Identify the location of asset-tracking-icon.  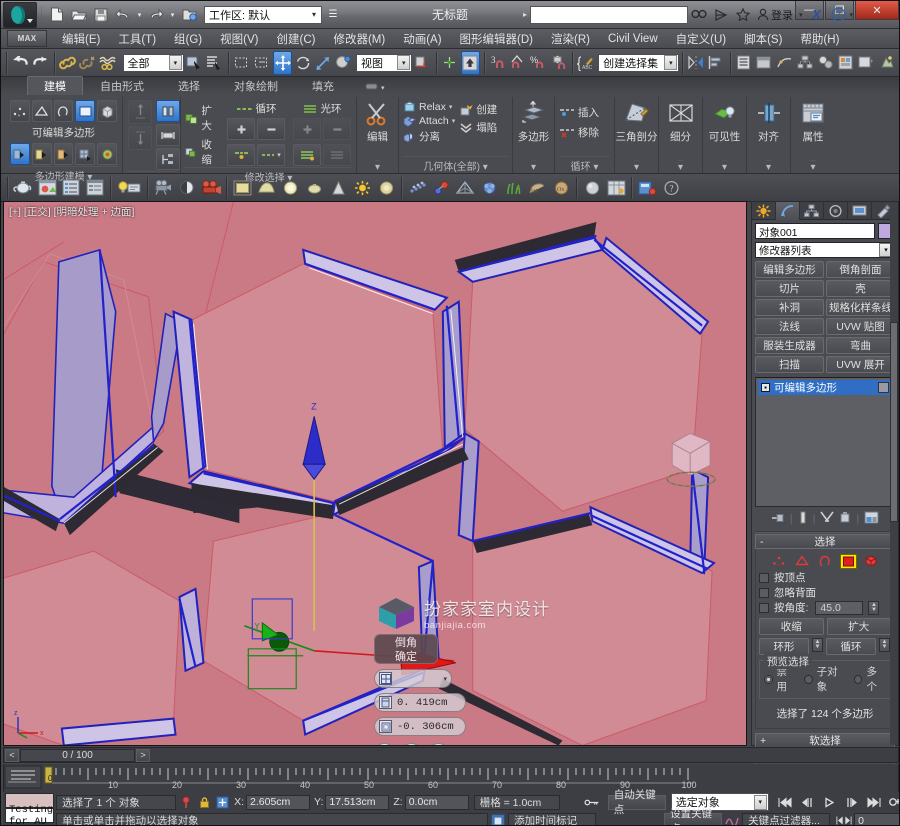
(616, 188).